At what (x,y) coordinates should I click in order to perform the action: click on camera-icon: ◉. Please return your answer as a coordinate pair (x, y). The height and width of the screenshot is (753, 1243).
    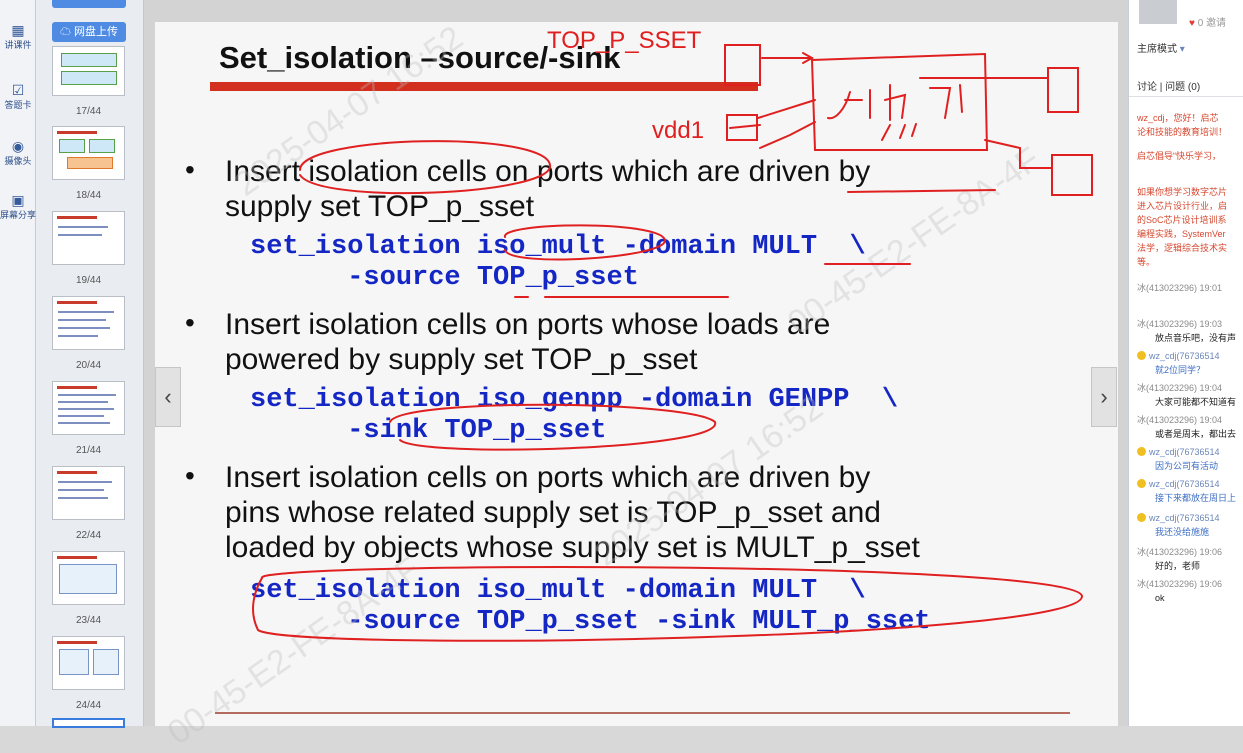
    Looking at the image, I should click on (18, 146).